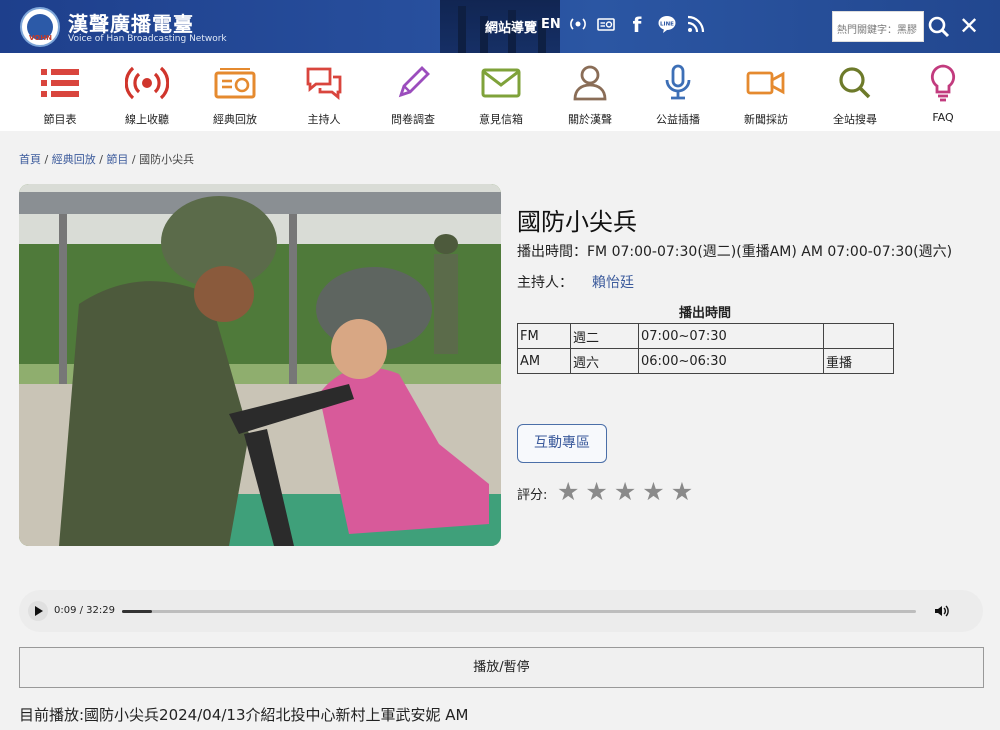  I want to click on nav-item-survey: 問卷調查, so click(413, 95).